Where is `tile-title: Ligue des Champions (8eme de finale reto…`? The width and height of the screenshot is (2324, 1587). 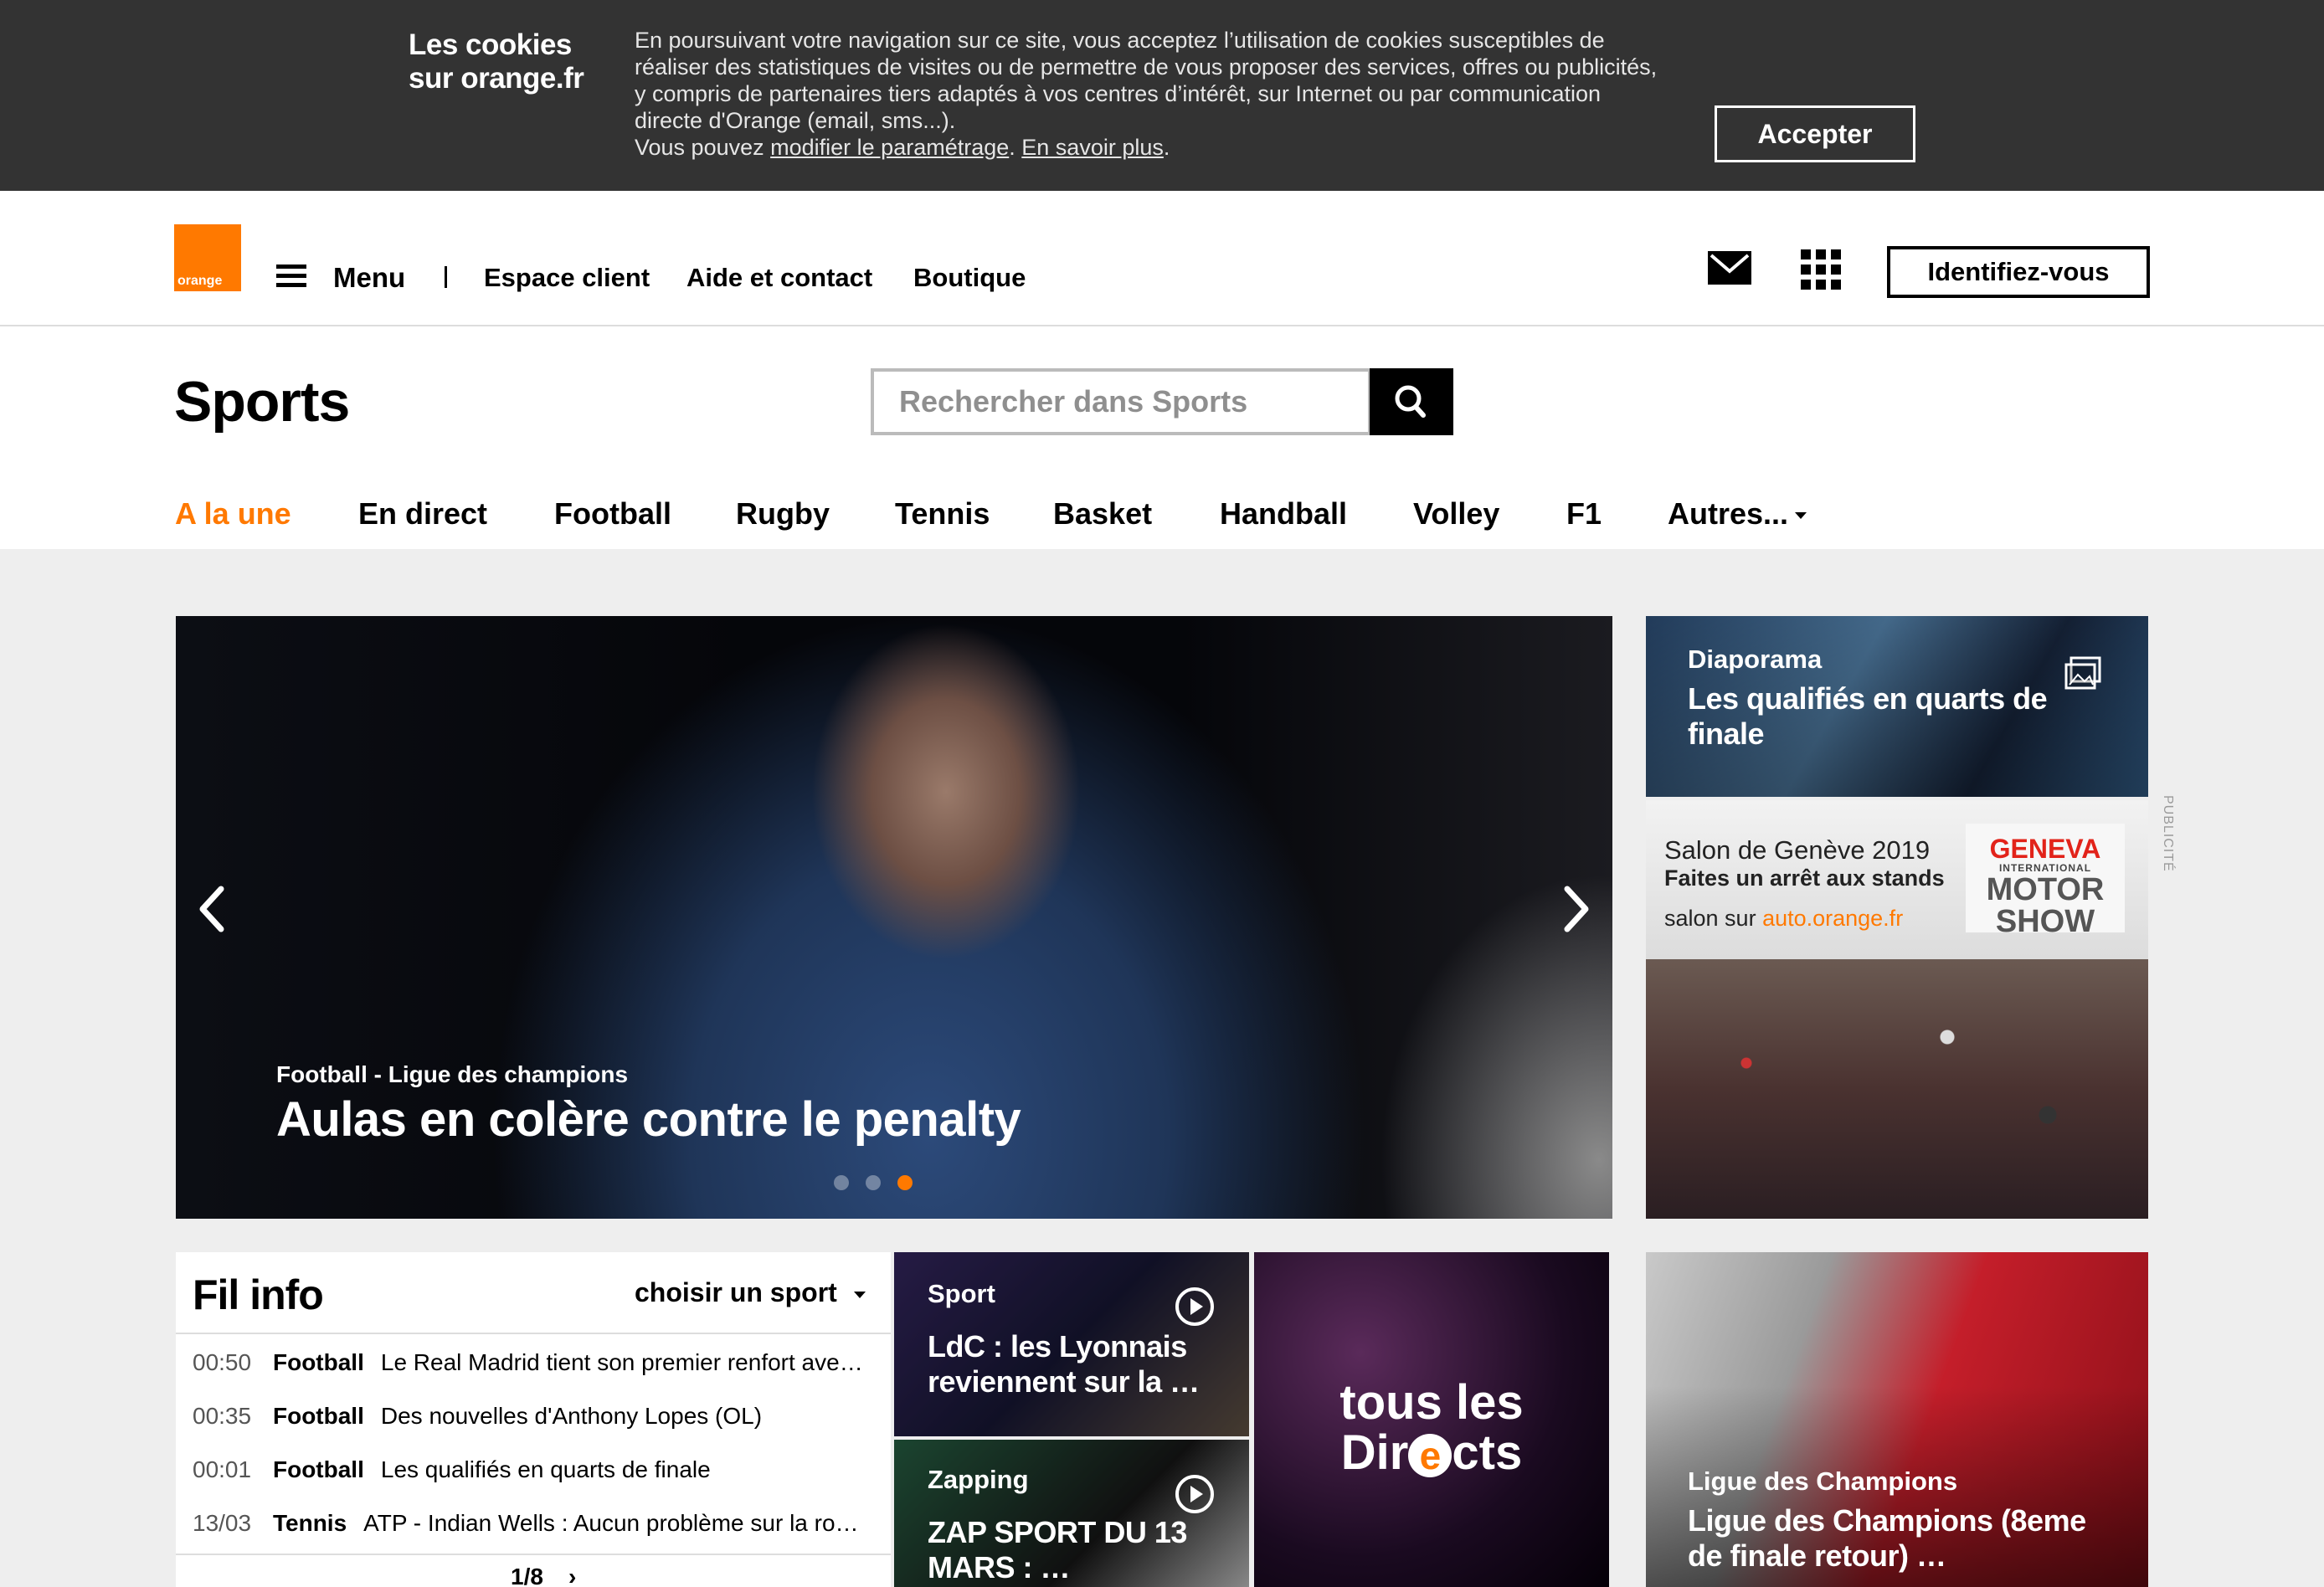 tile-title: Ligue des Champions (8eme de finale reto… is located at coordinates (1887, 1538).